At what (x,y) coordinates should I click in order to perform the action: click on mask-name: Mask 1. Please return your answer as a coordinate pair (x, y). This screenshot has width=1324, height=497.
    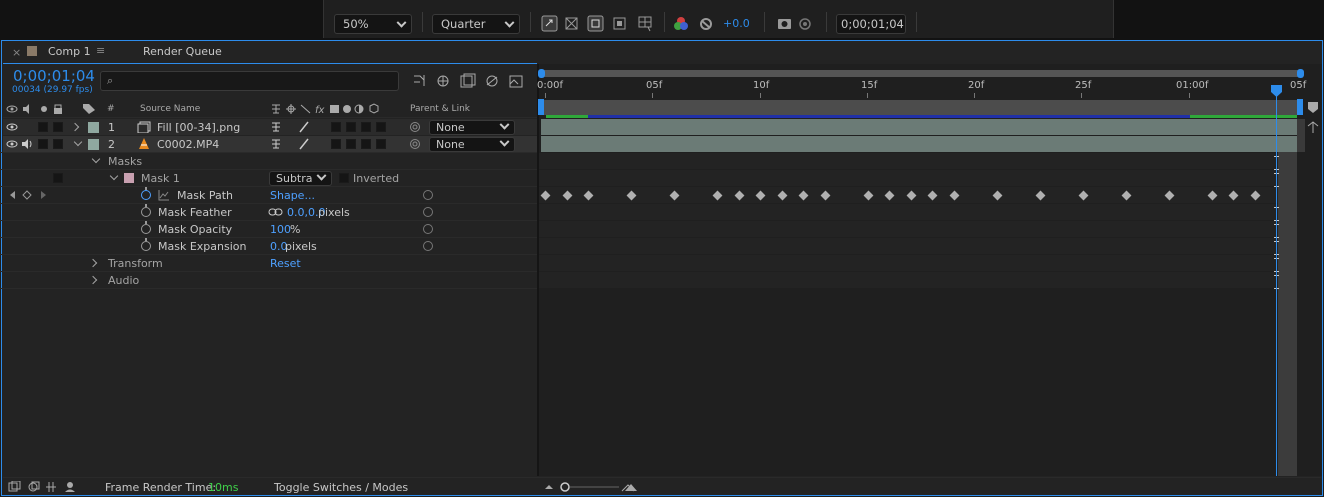
    Looking at the image, I should click on (160, 178).